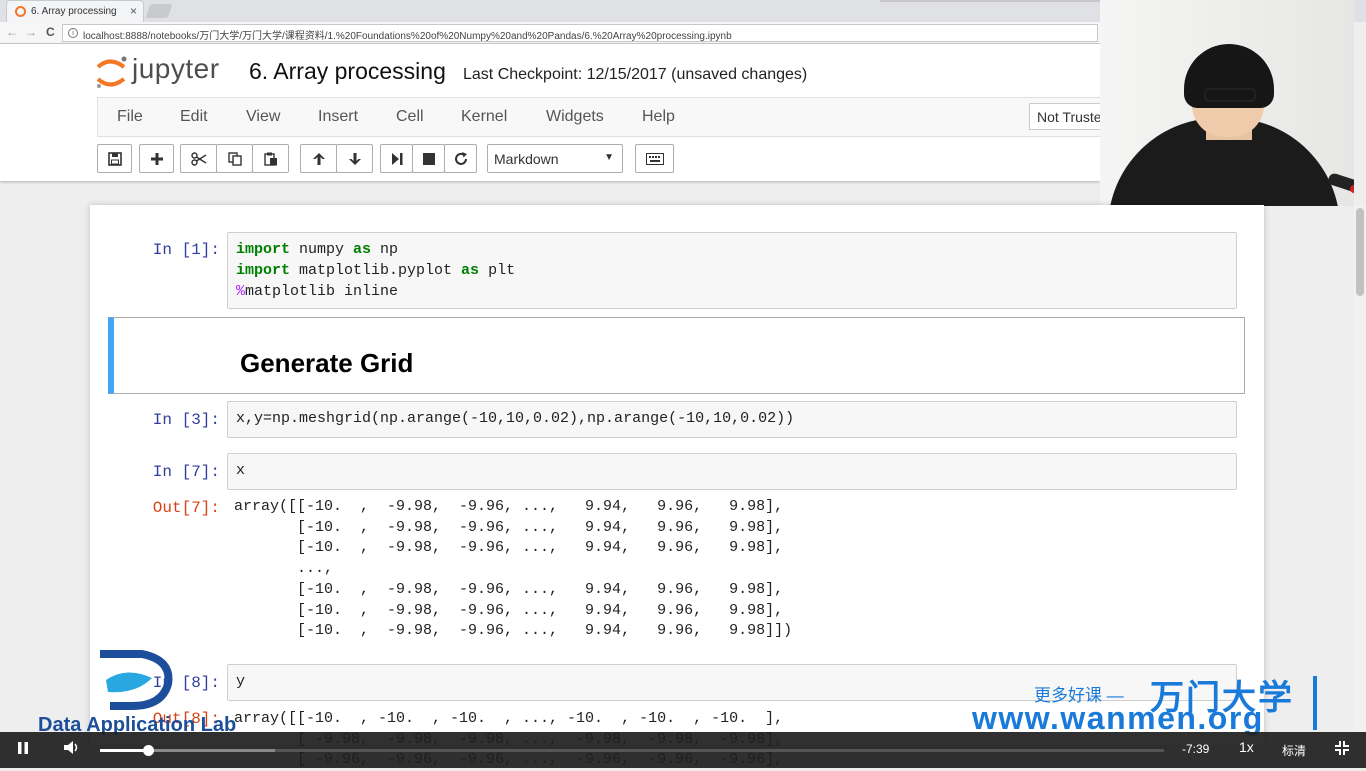  What do you see at coordinates (186, 508) in the screenshot?
I see `cell-7-output-prompt: Out[7]:` at bounding box center [186, 508].